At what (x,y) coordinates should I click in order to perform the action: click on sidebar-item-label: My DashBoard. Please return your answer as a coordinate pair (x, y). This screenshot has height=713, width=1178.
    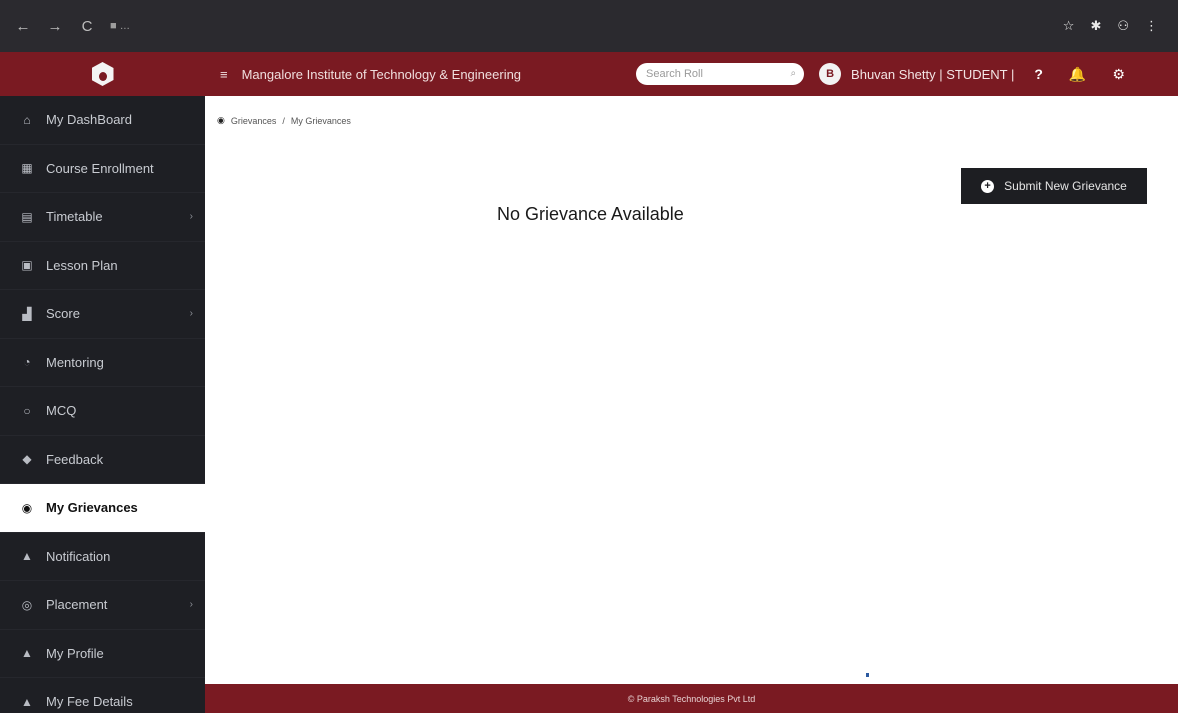
    Looking at the image, I should click on (89, 120).